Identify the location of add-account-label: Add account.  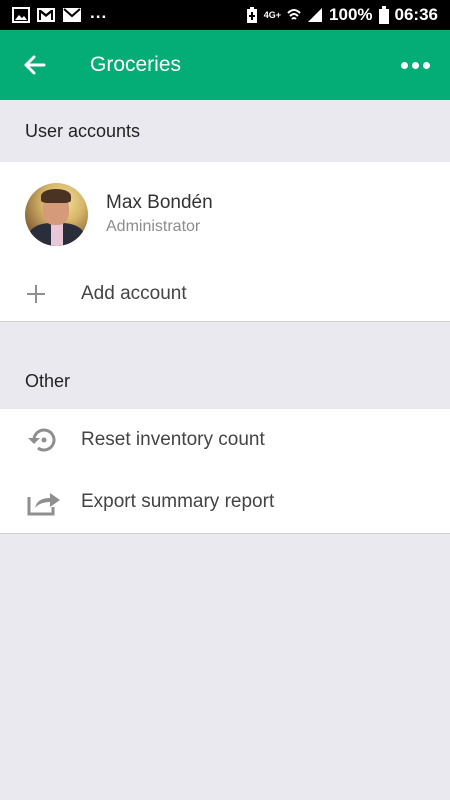
(134, 293).